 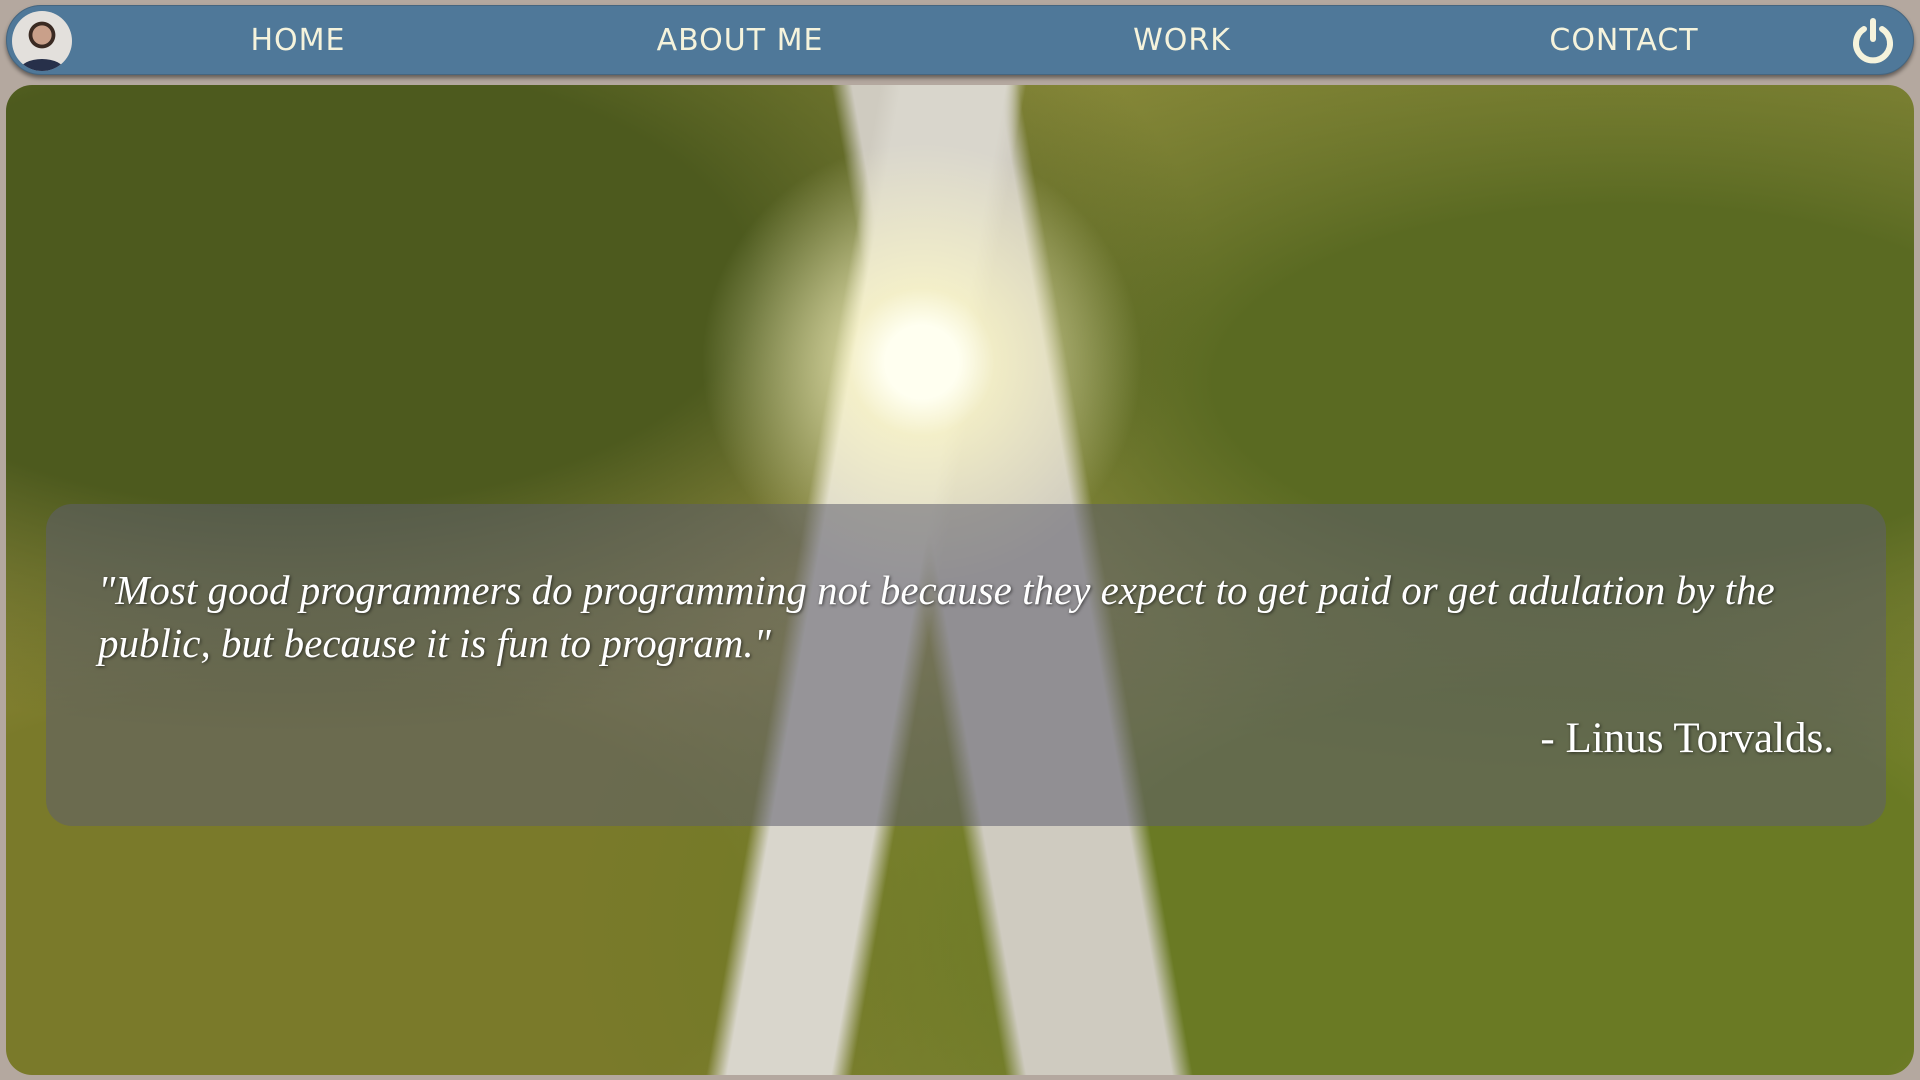 I want to click on nav-work: WORK, so click(x=1182, y=41).